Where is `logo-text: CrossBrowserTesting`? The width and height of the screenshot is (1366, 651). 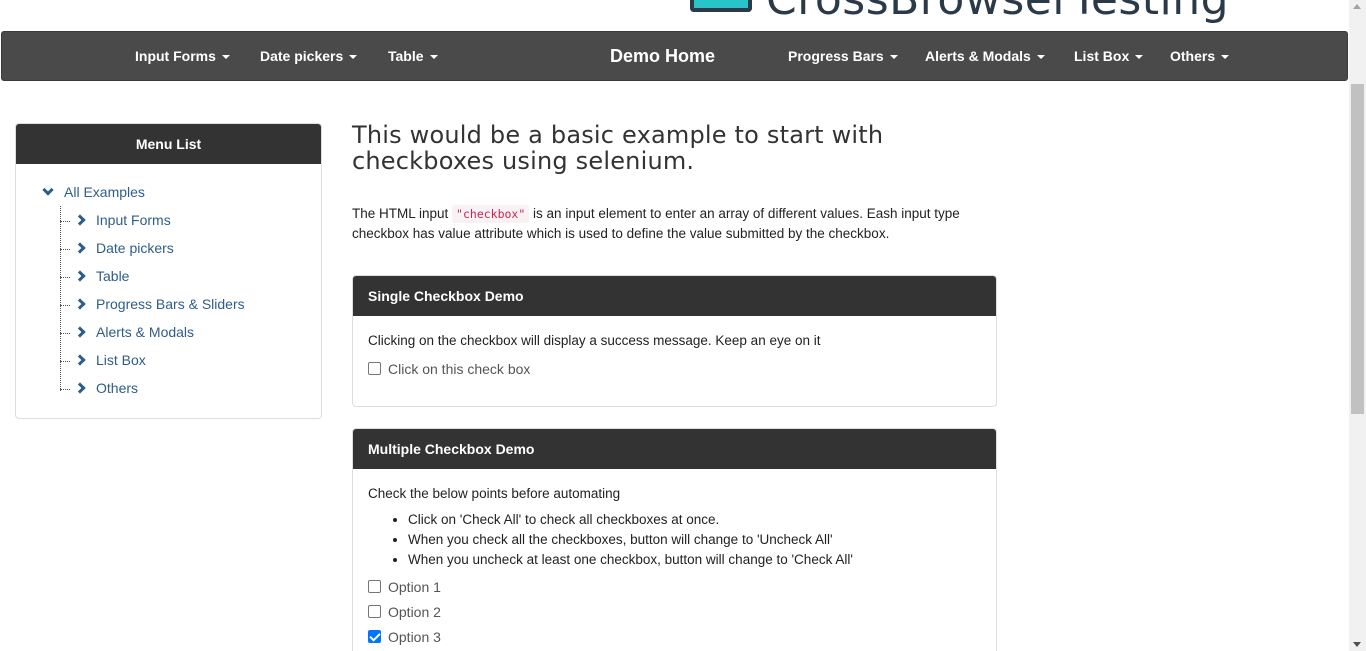
logo-text: CrossBrowserTesting is located at coordinates (997, 12).